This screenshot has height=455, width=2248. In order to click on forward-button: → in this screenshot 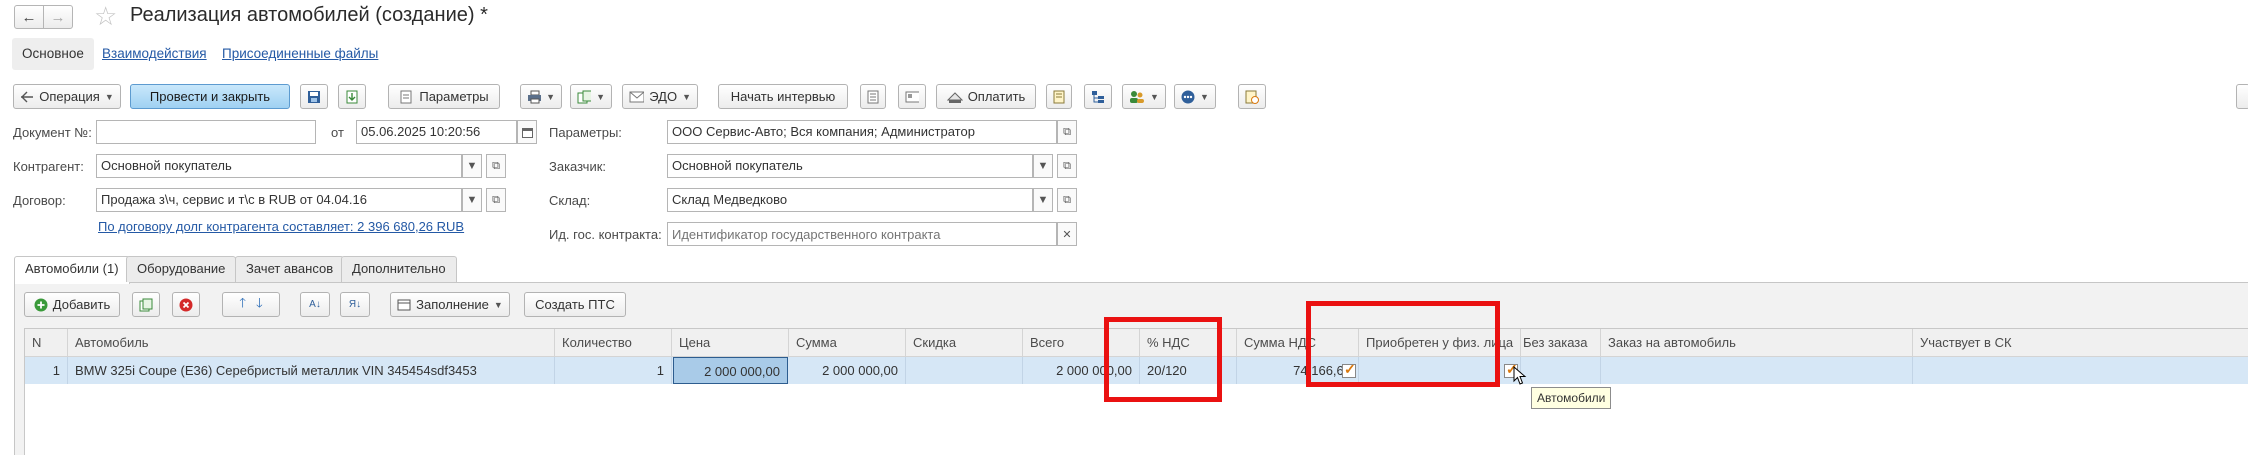, I will do `click(58, 17)`.